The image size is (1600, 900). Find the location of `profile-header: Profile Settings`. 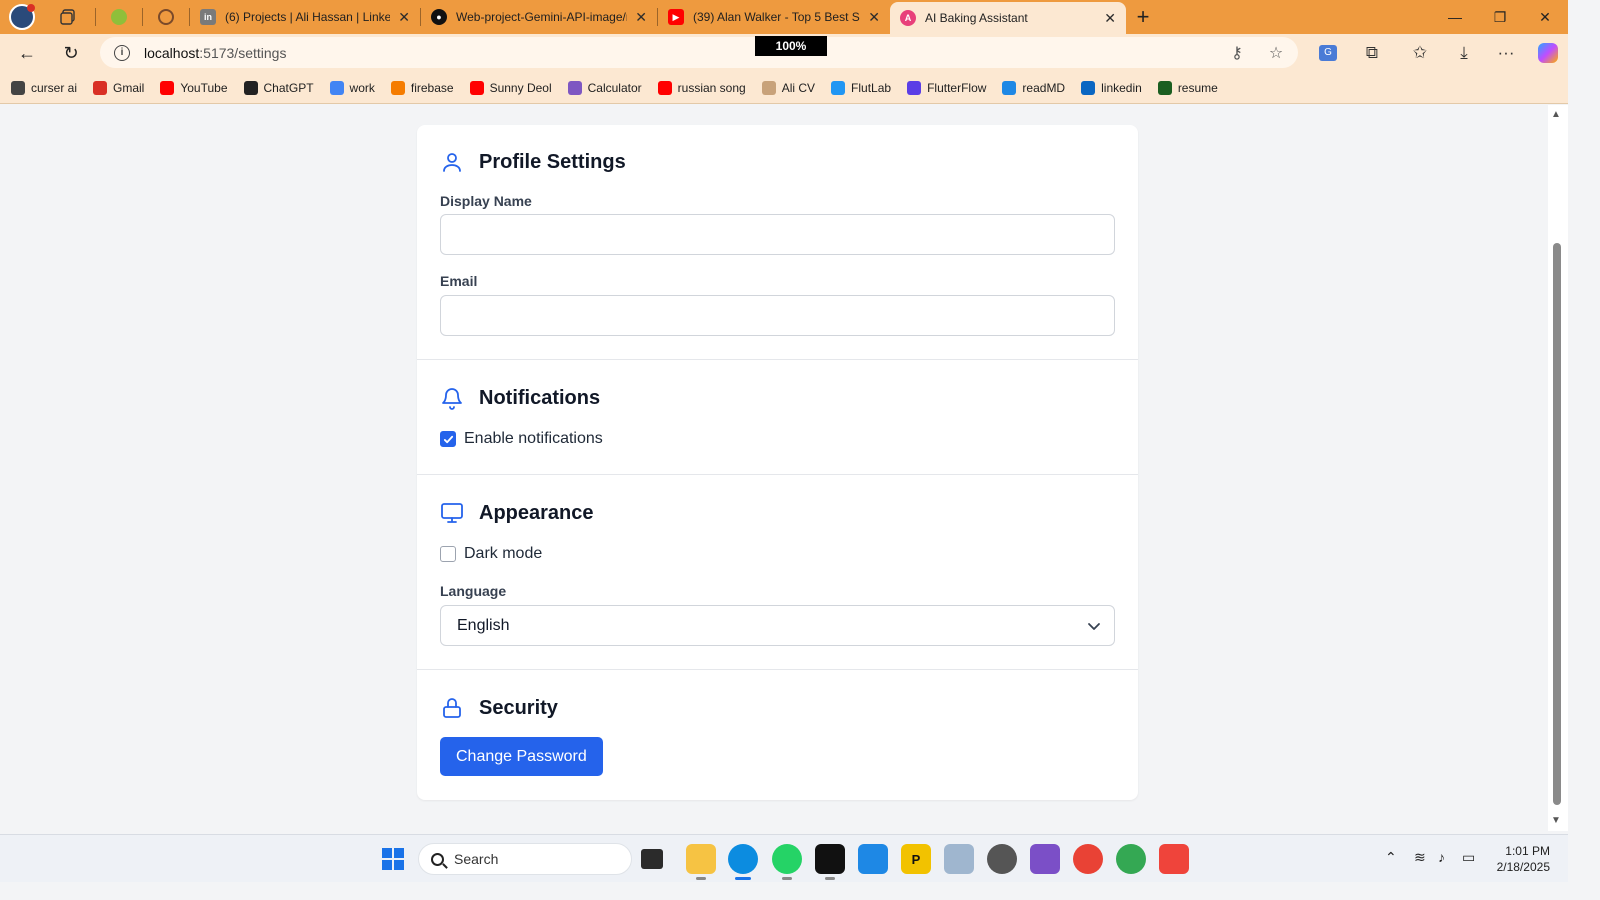

profile-header: Profile Settings is located at coordinates (533, 162).